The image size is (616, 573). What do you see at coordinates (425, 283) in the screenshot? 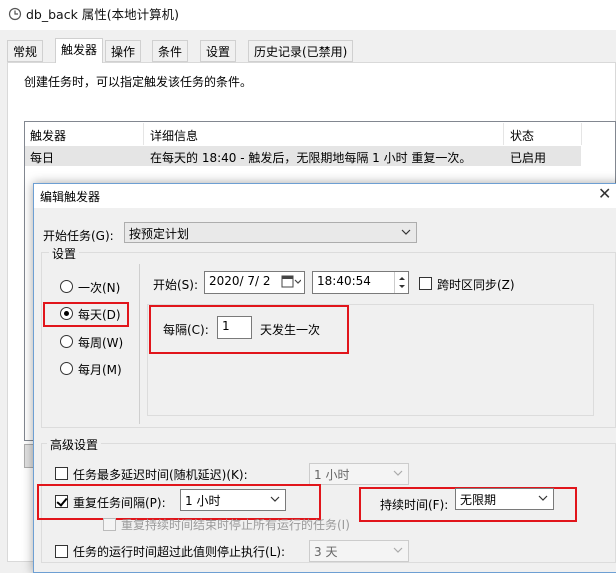
I see `sync-timezones-checkbox` at bounding box center [425, 283].